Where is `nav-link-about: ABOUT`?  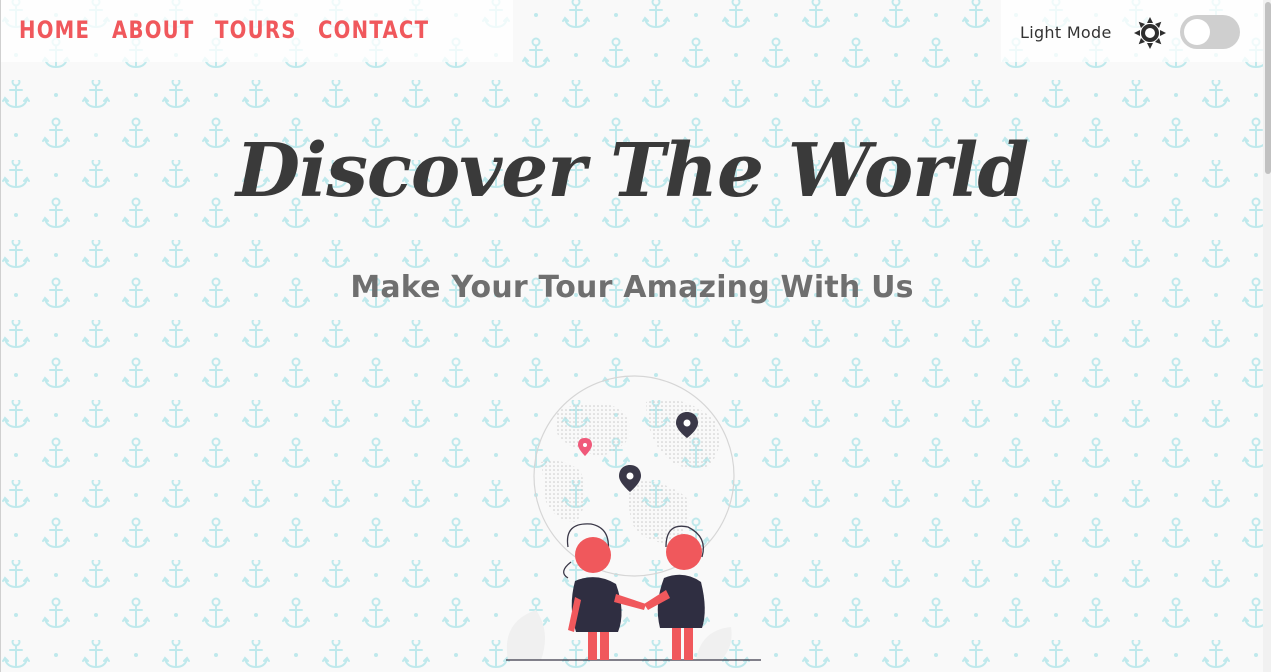 nav-link-about: ABOUT is located at coordinates (153, 30).